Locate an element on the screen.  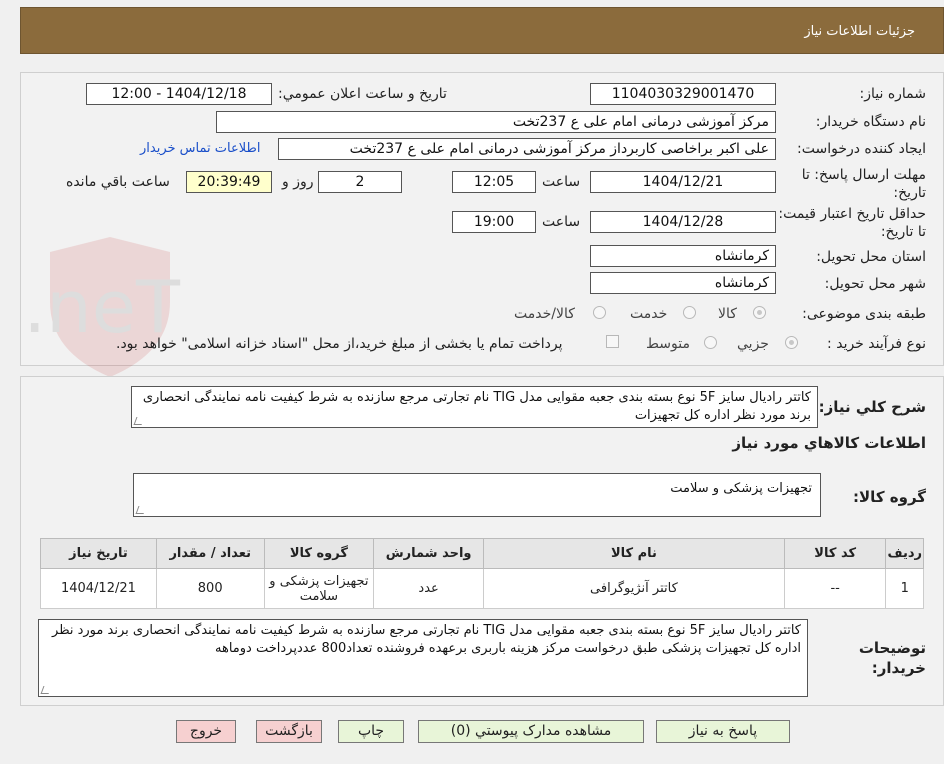
buyer-contact-link: اطلاعات تماس خریدار is located at coordinates (200, 148).